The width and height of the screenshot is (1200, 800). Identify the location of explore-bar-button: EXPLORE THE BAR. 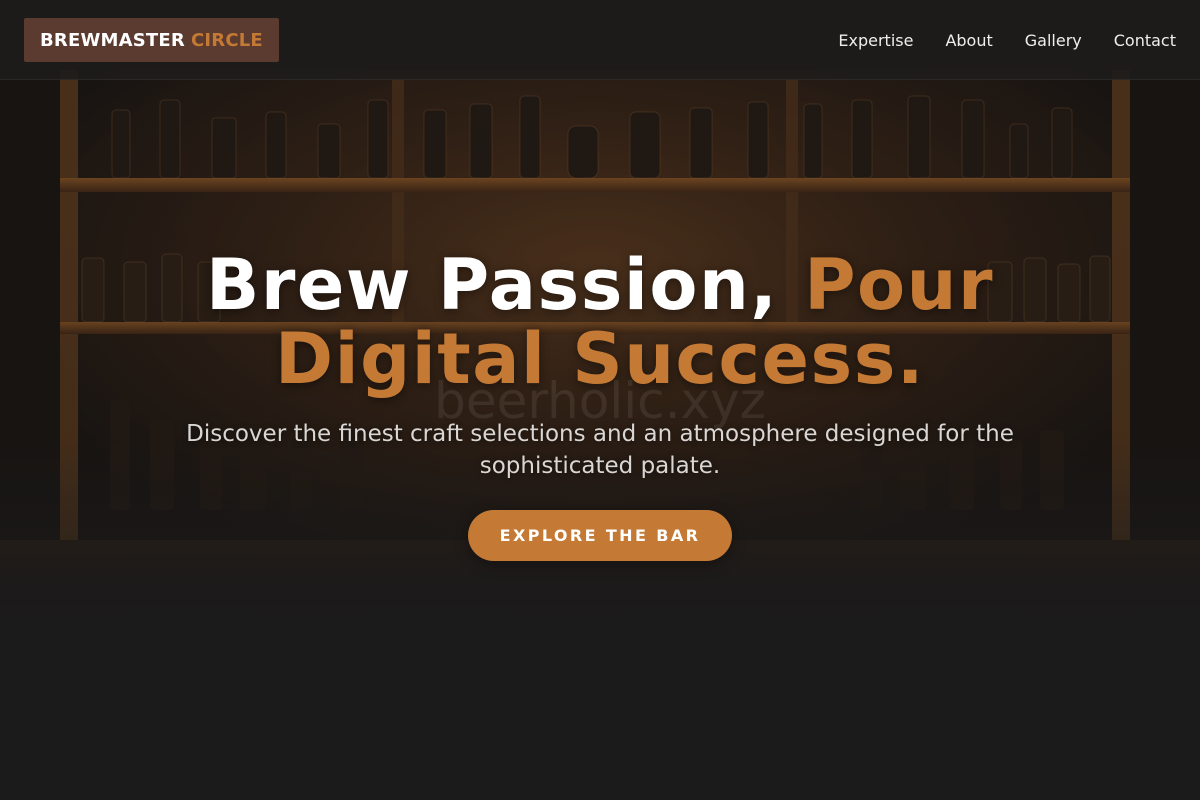
(600, 535).